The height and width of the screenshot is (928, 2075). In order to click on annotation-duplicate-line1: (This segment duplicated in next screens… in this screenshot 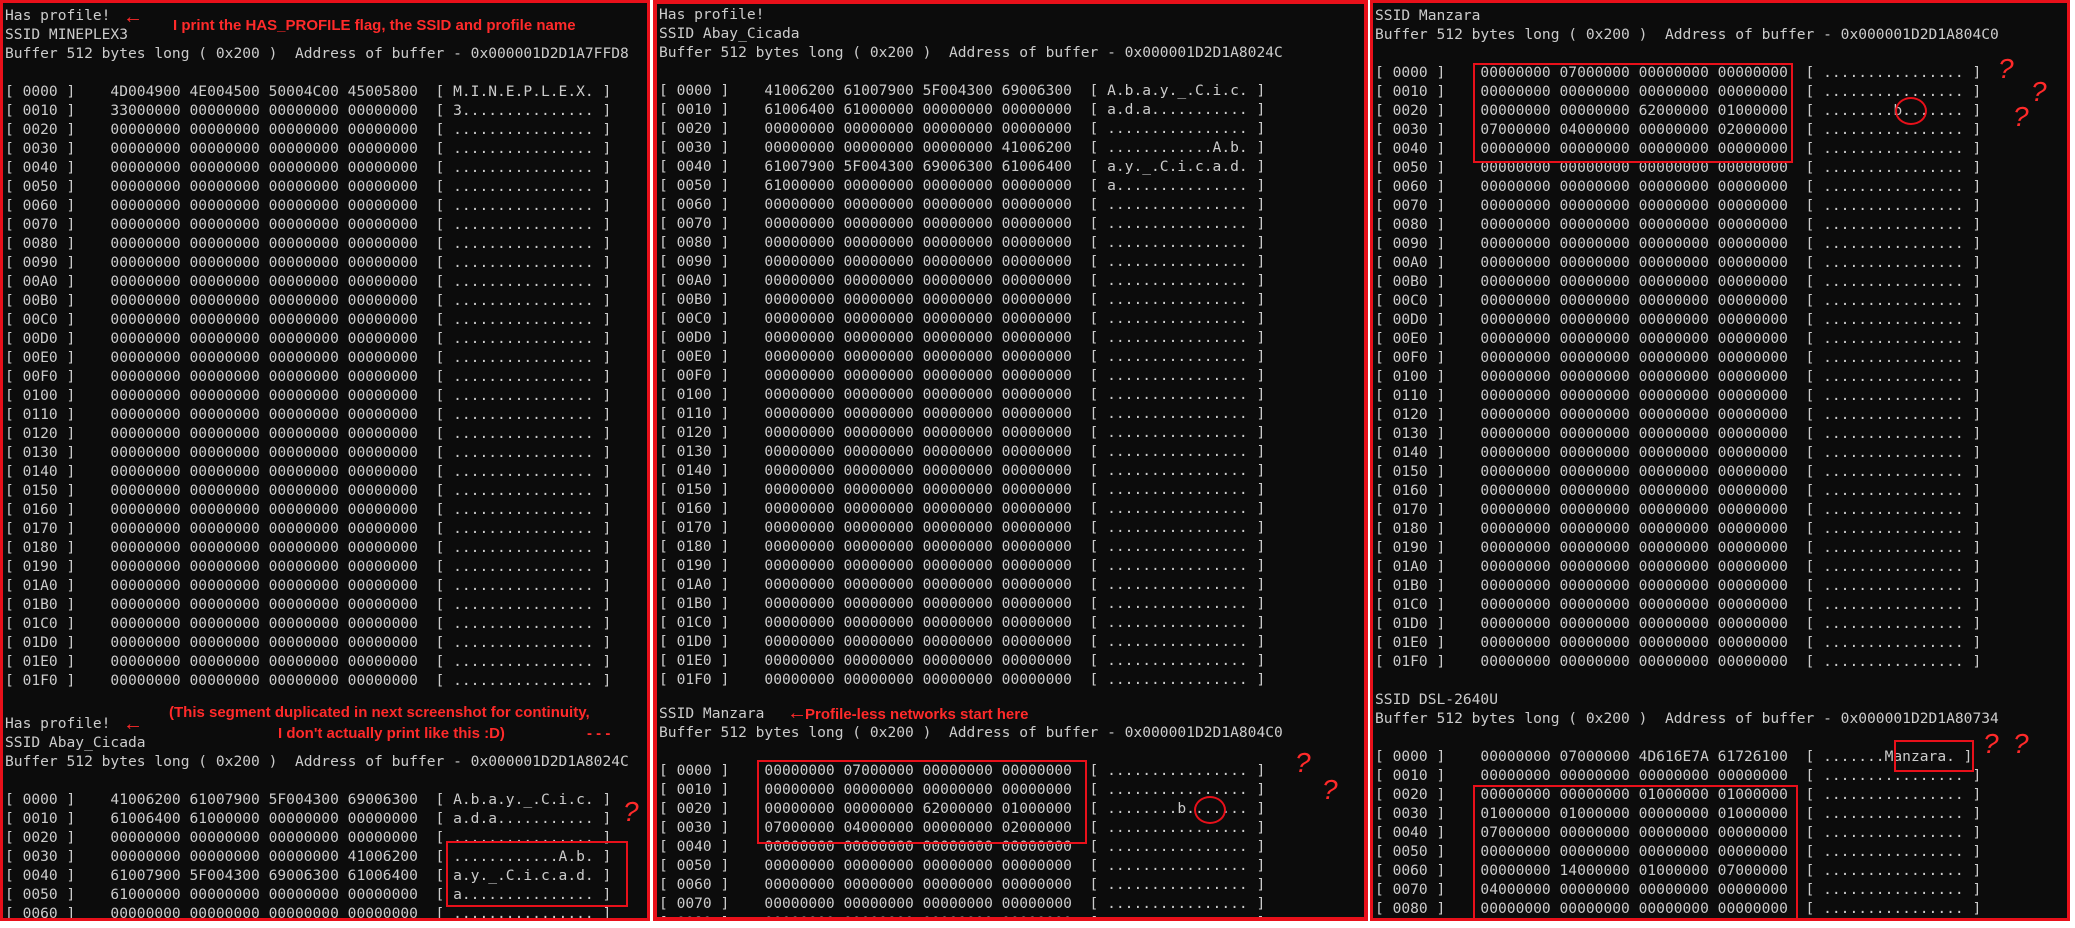, I will do `click(379, 712)`.